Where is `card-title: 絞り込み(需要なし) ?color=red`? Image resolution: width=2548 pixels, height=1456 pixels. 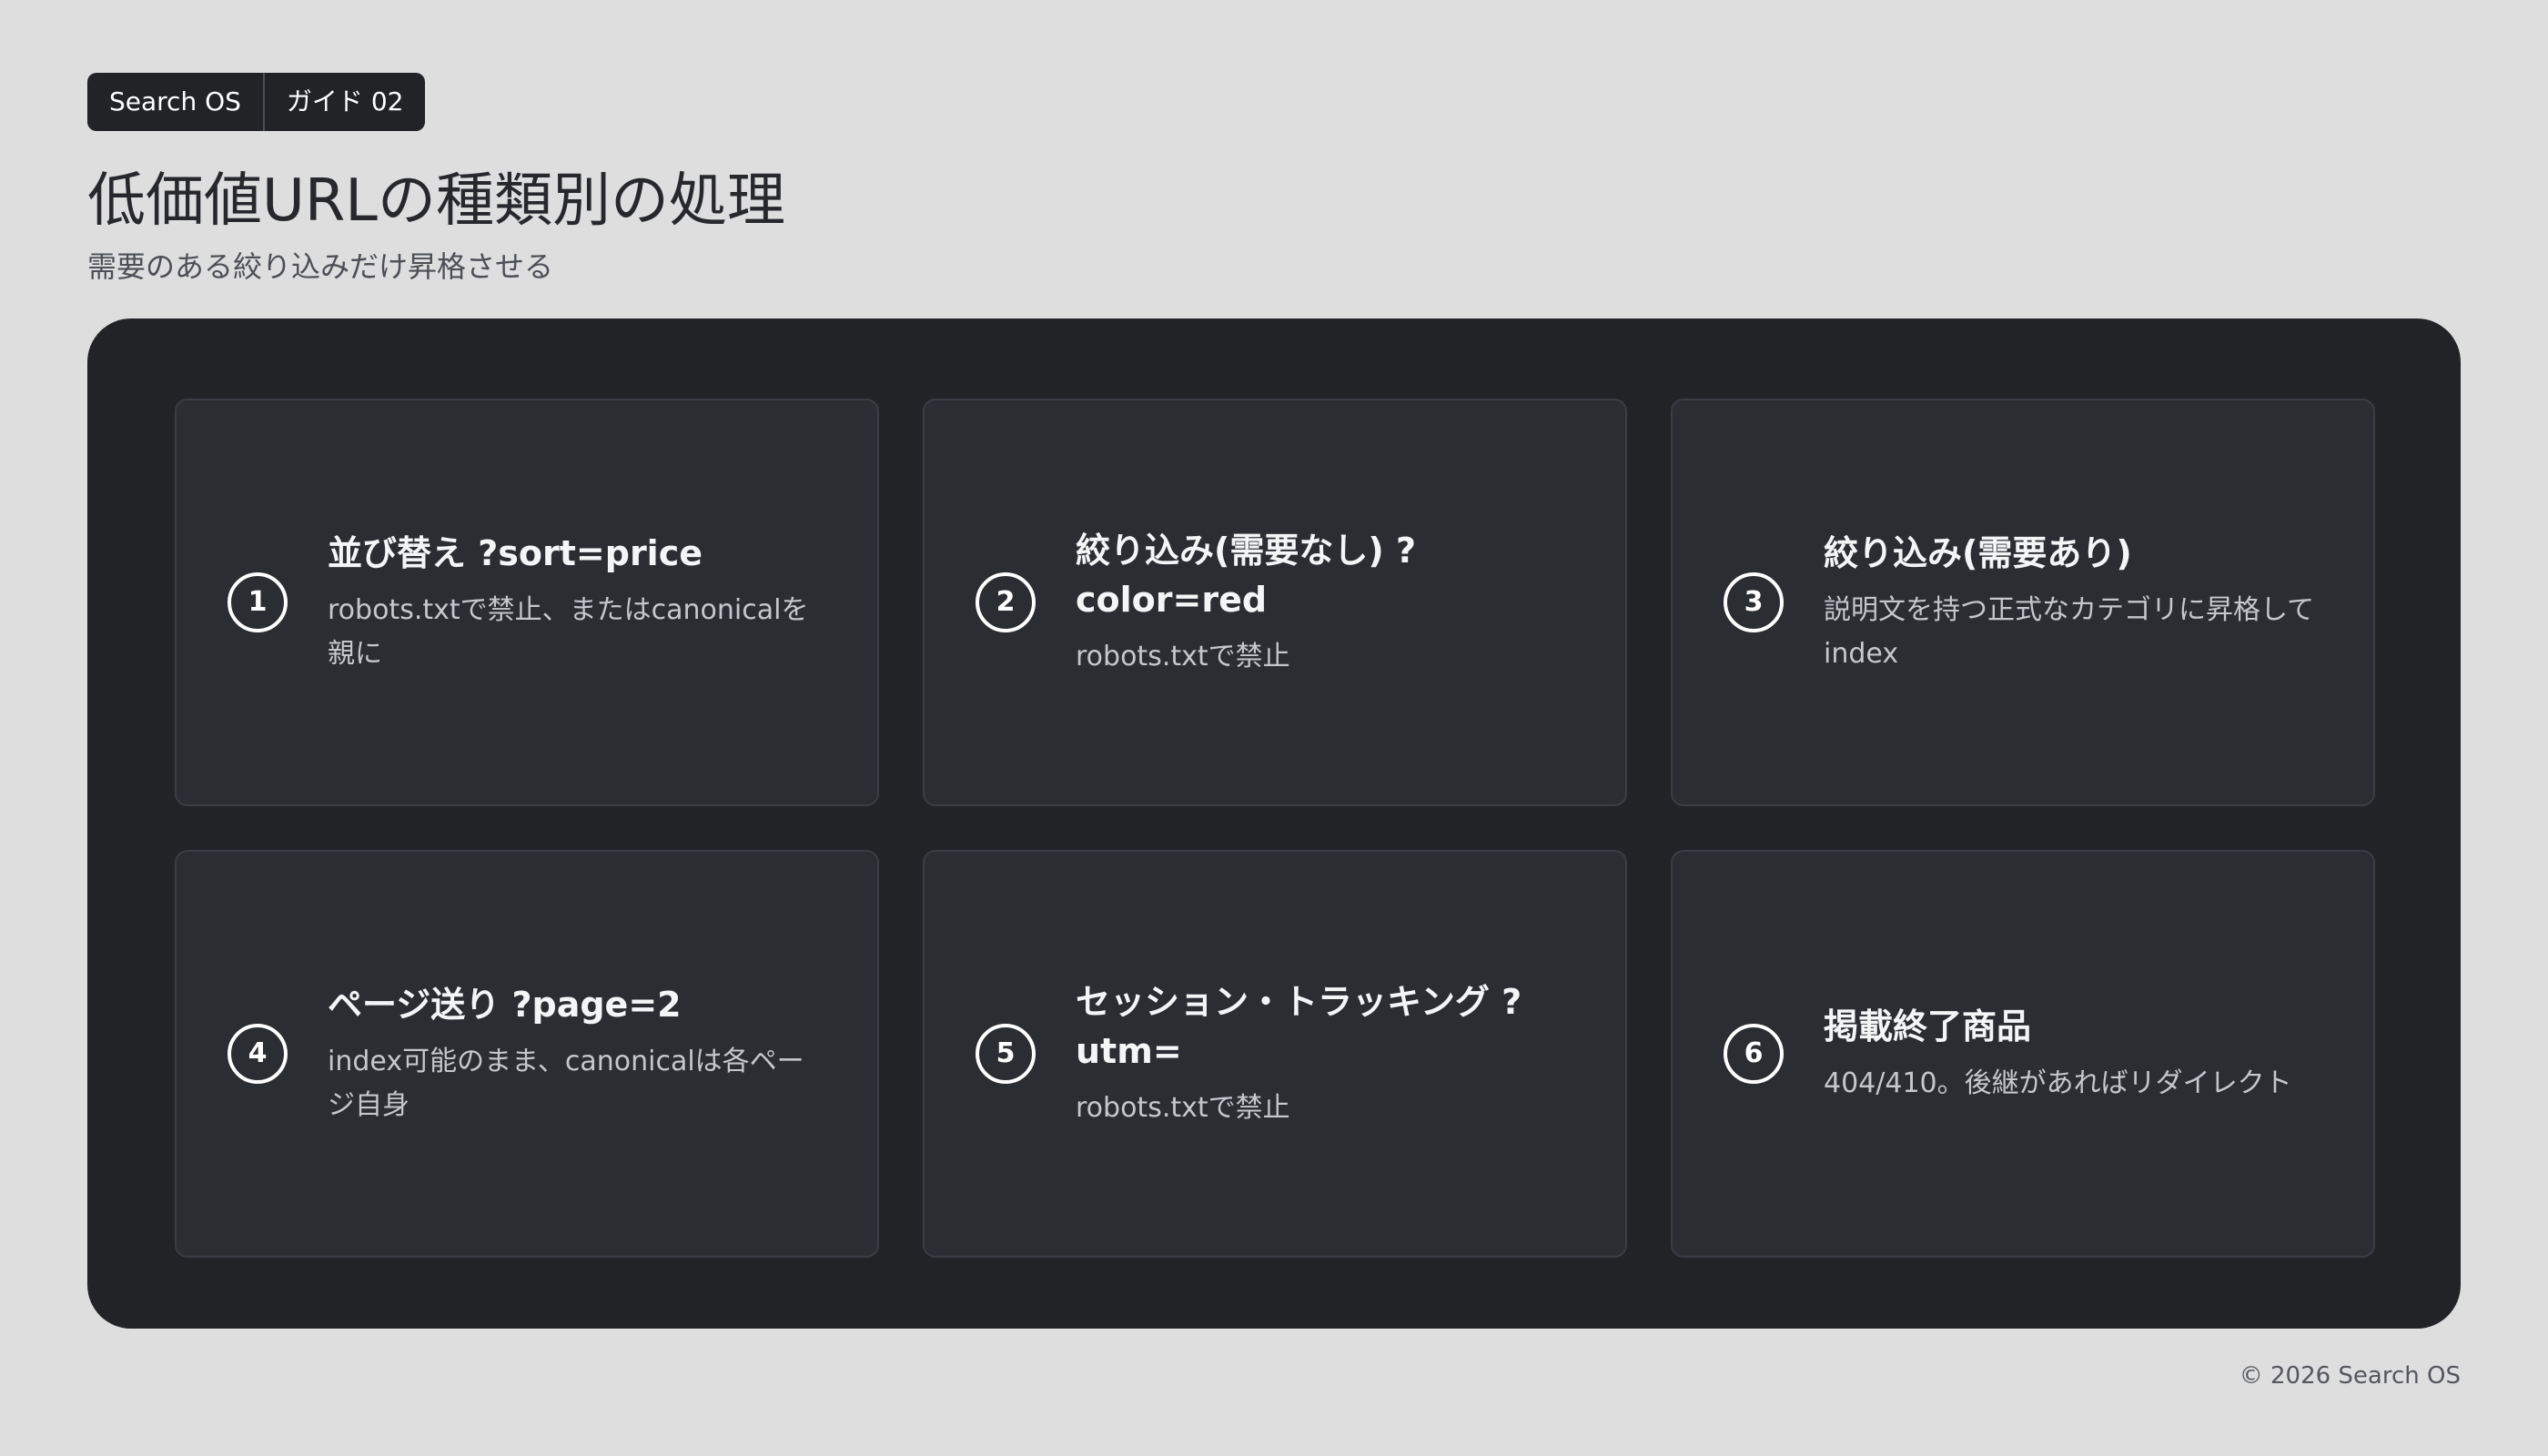 card-title: 絞り込み(需要なし) ?color=red is located at coordinates (1246, 576).